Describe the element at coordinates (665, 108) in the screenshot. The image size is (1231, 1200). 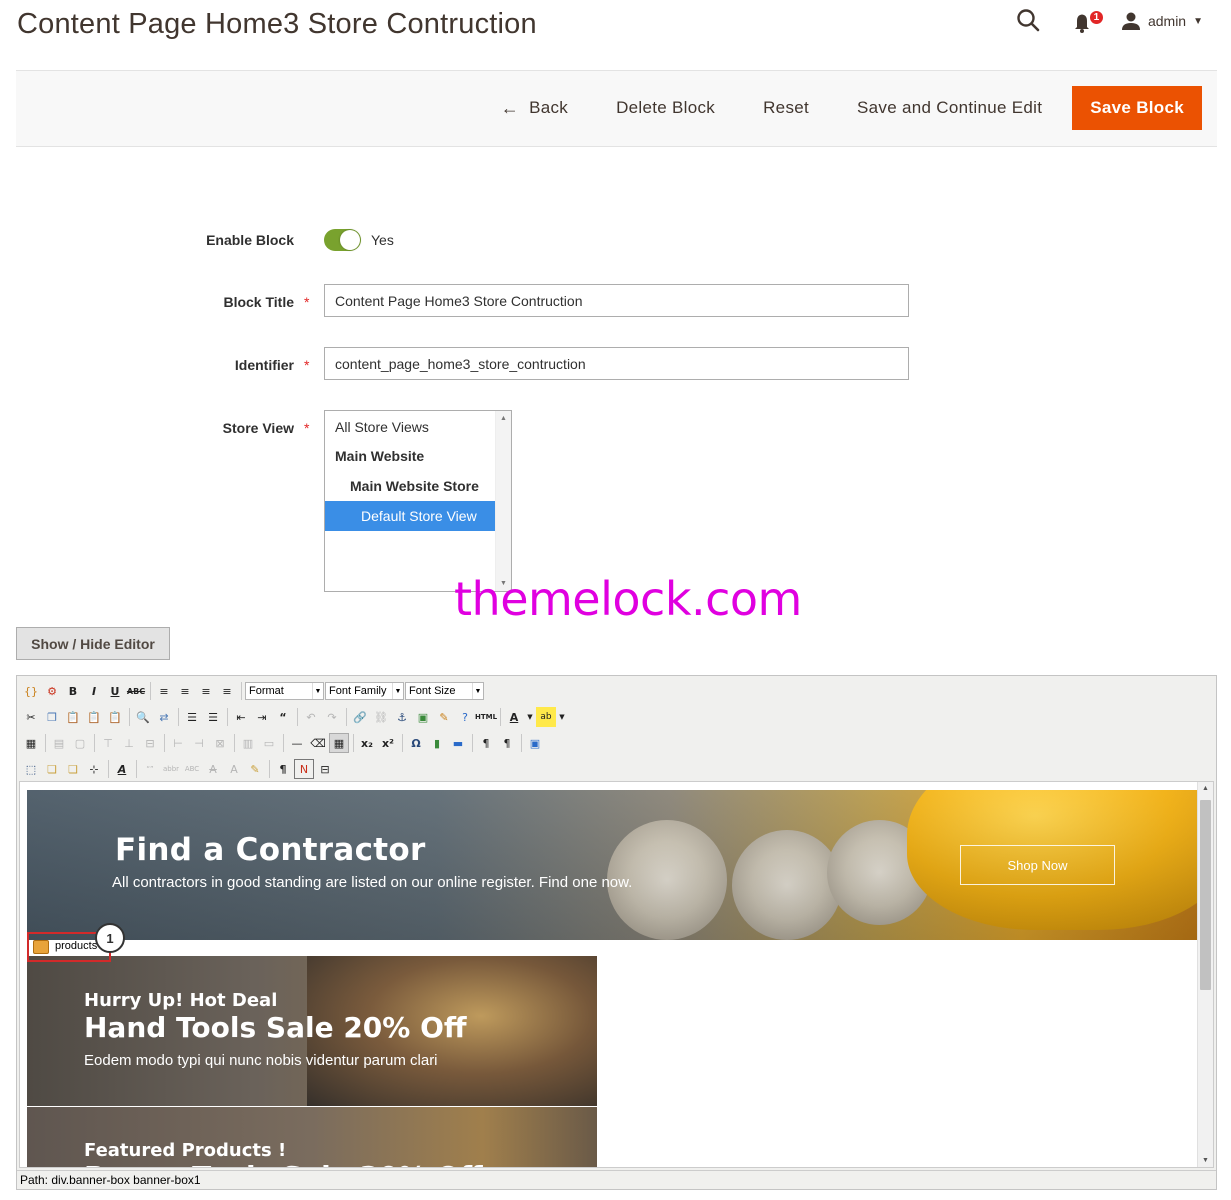
I see `delete-block-button: Delete Block` at that location.